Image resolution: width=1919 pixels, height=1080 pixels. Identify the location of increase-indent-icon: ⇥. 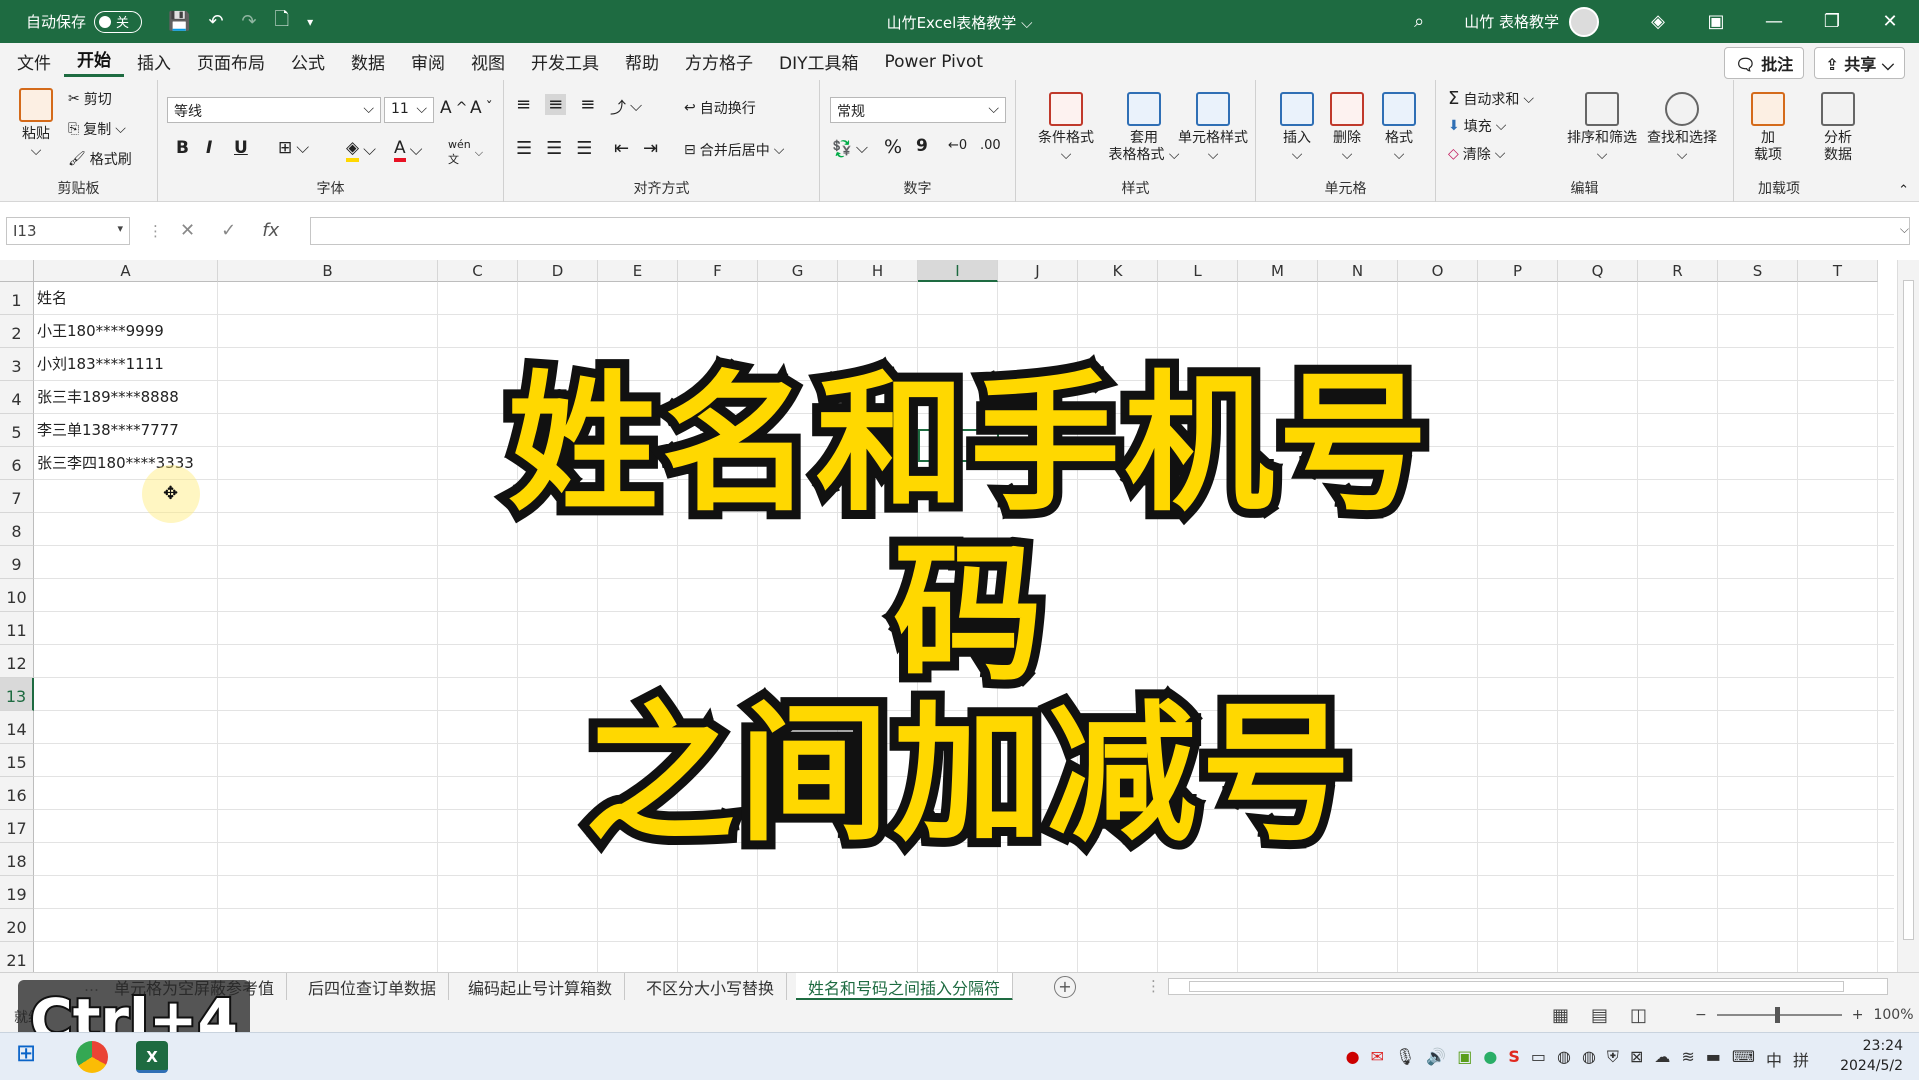
(650, 148).